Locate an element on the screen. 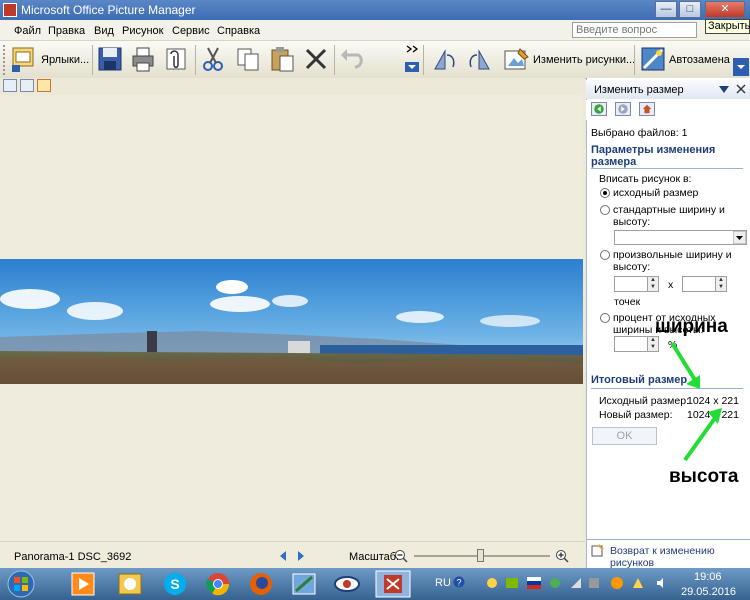 The width and height of the screenshot is (750, 600). print-icon is located at coordinates (143, 59).